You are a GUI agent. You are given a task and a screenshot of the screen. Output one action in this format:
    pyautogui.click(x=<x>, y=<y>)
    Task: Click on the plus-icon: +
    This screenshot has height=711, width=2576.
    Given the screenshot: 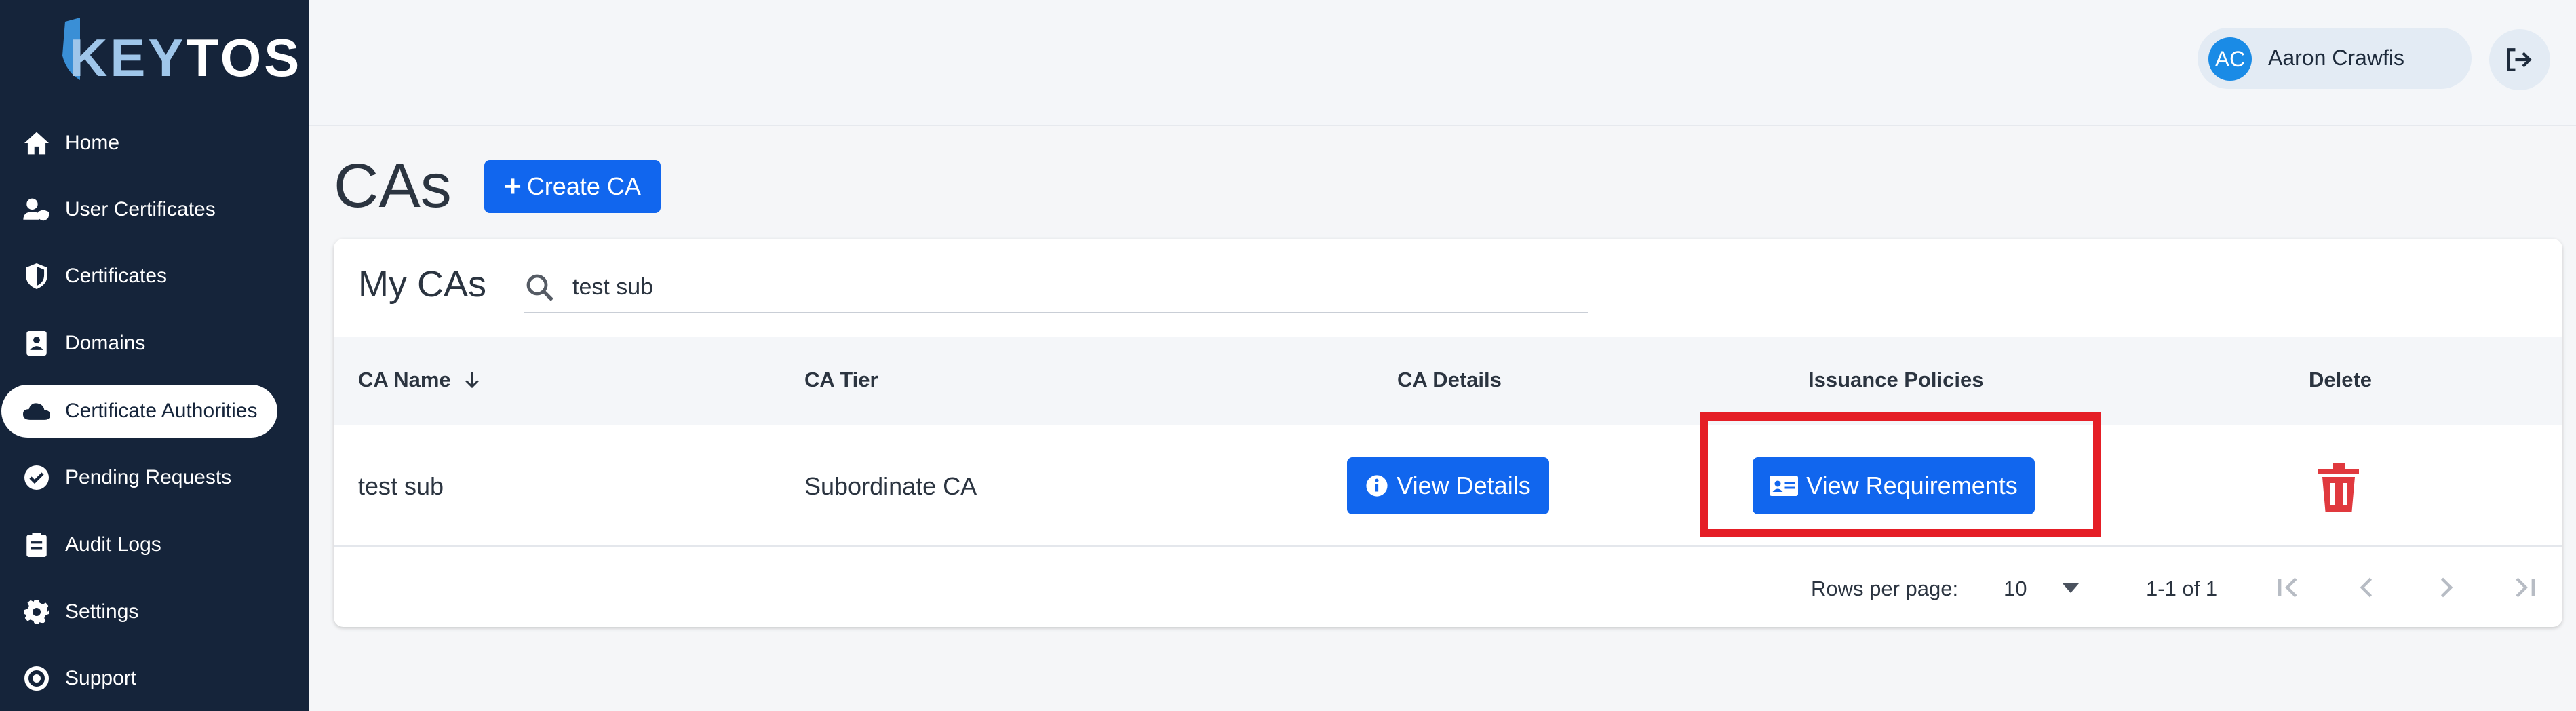 What is the action you would take?
    pyautogui.click(x=513, y=186)
    